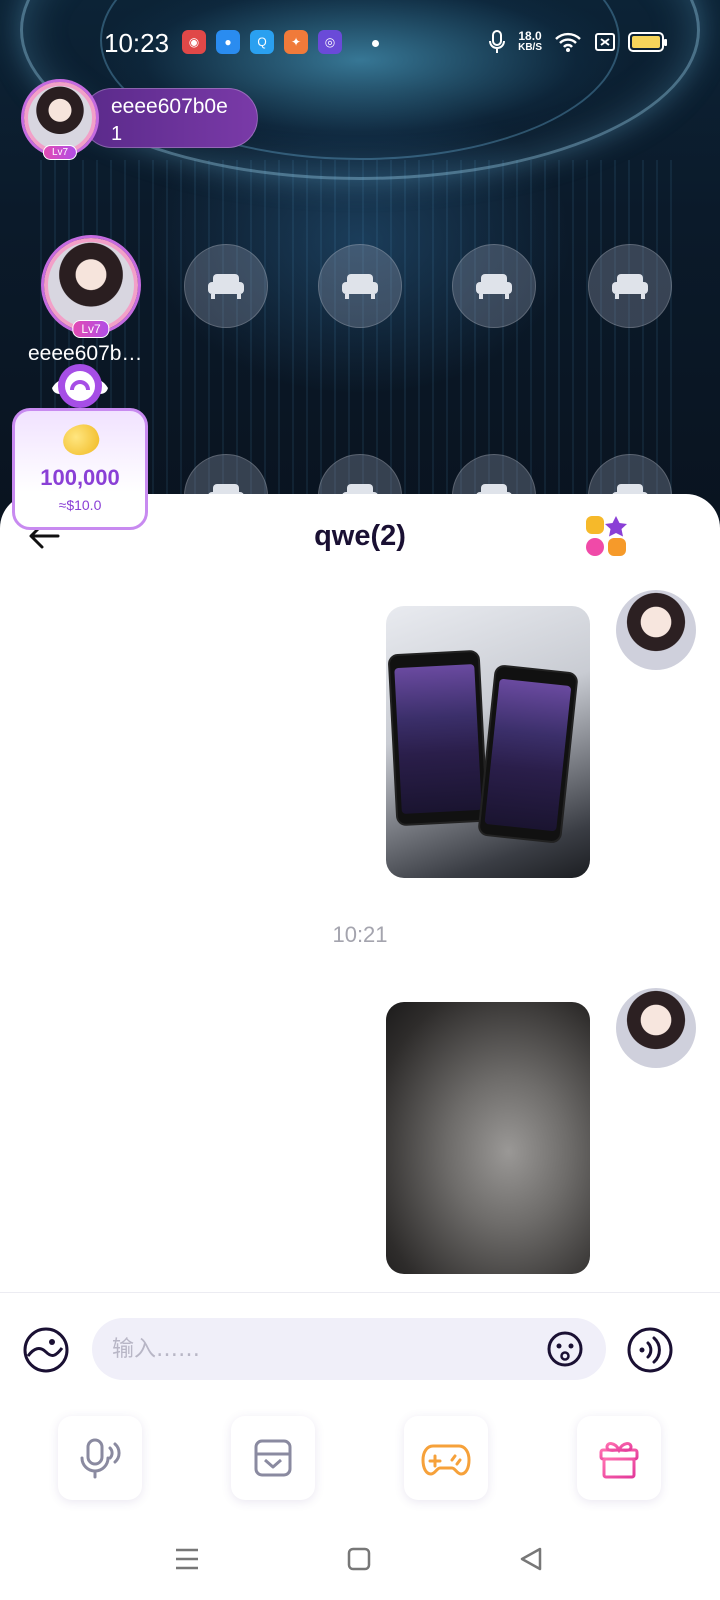 The width and height of the screenshot is (720, 1600). What do you see at coordinates (322, 1349) in the screenshot?
I see `message-input` at bounding box center [322, 1349].